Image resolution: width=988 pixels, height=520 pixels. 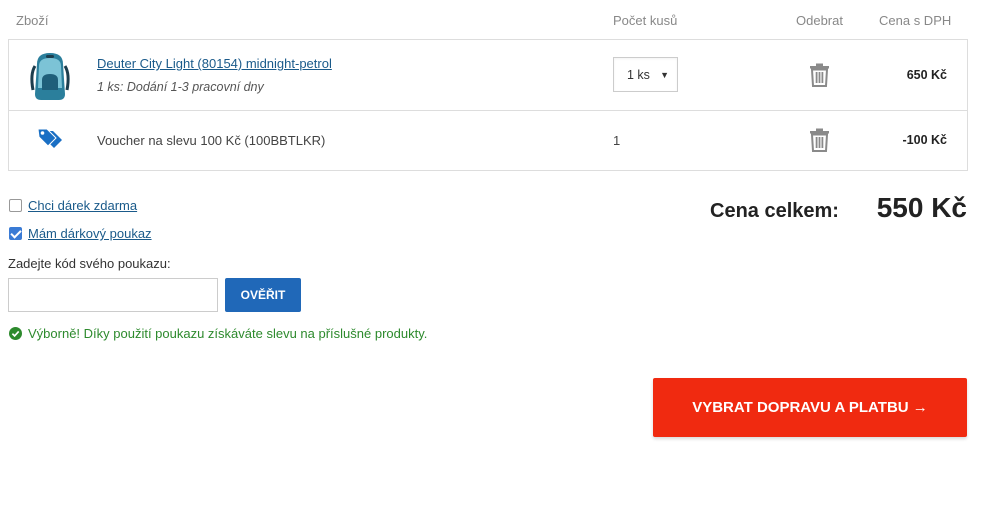 I want to click on quantity-select-value: 1 ks, so click(x=638, y=74).